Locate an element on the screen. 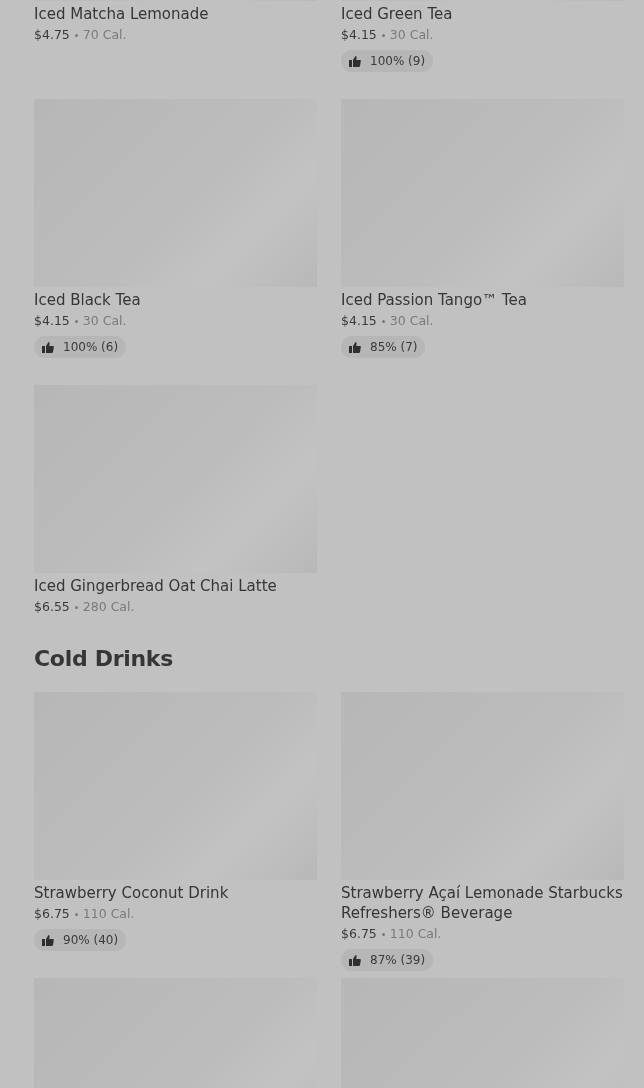 This screenshot has height=1088, width=644. rating-text: 100% (6) is located at coordinates (91, 347).